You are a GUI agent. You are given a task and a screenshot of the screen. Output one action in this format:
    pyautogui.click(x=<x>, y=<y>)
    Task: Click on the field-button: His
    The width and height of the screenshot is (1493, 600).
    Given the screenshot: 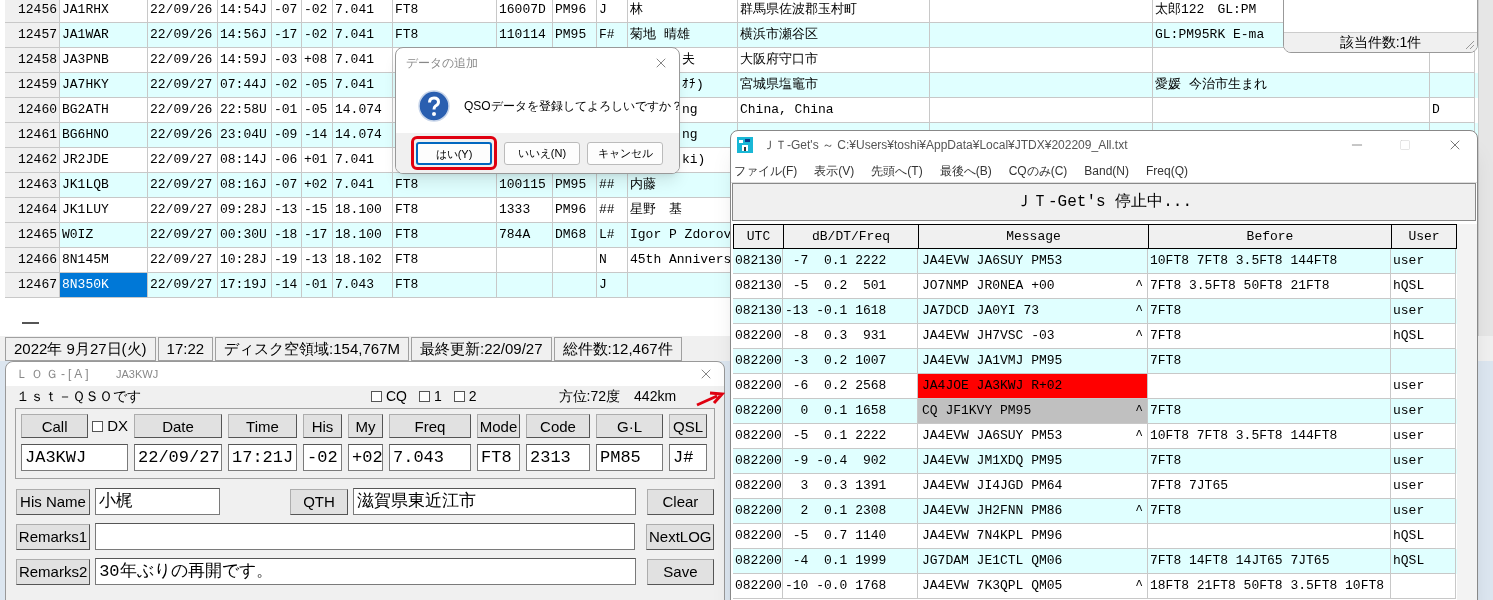 What is the action you would take?
    pyautogui.click(x=322, y=426)
    